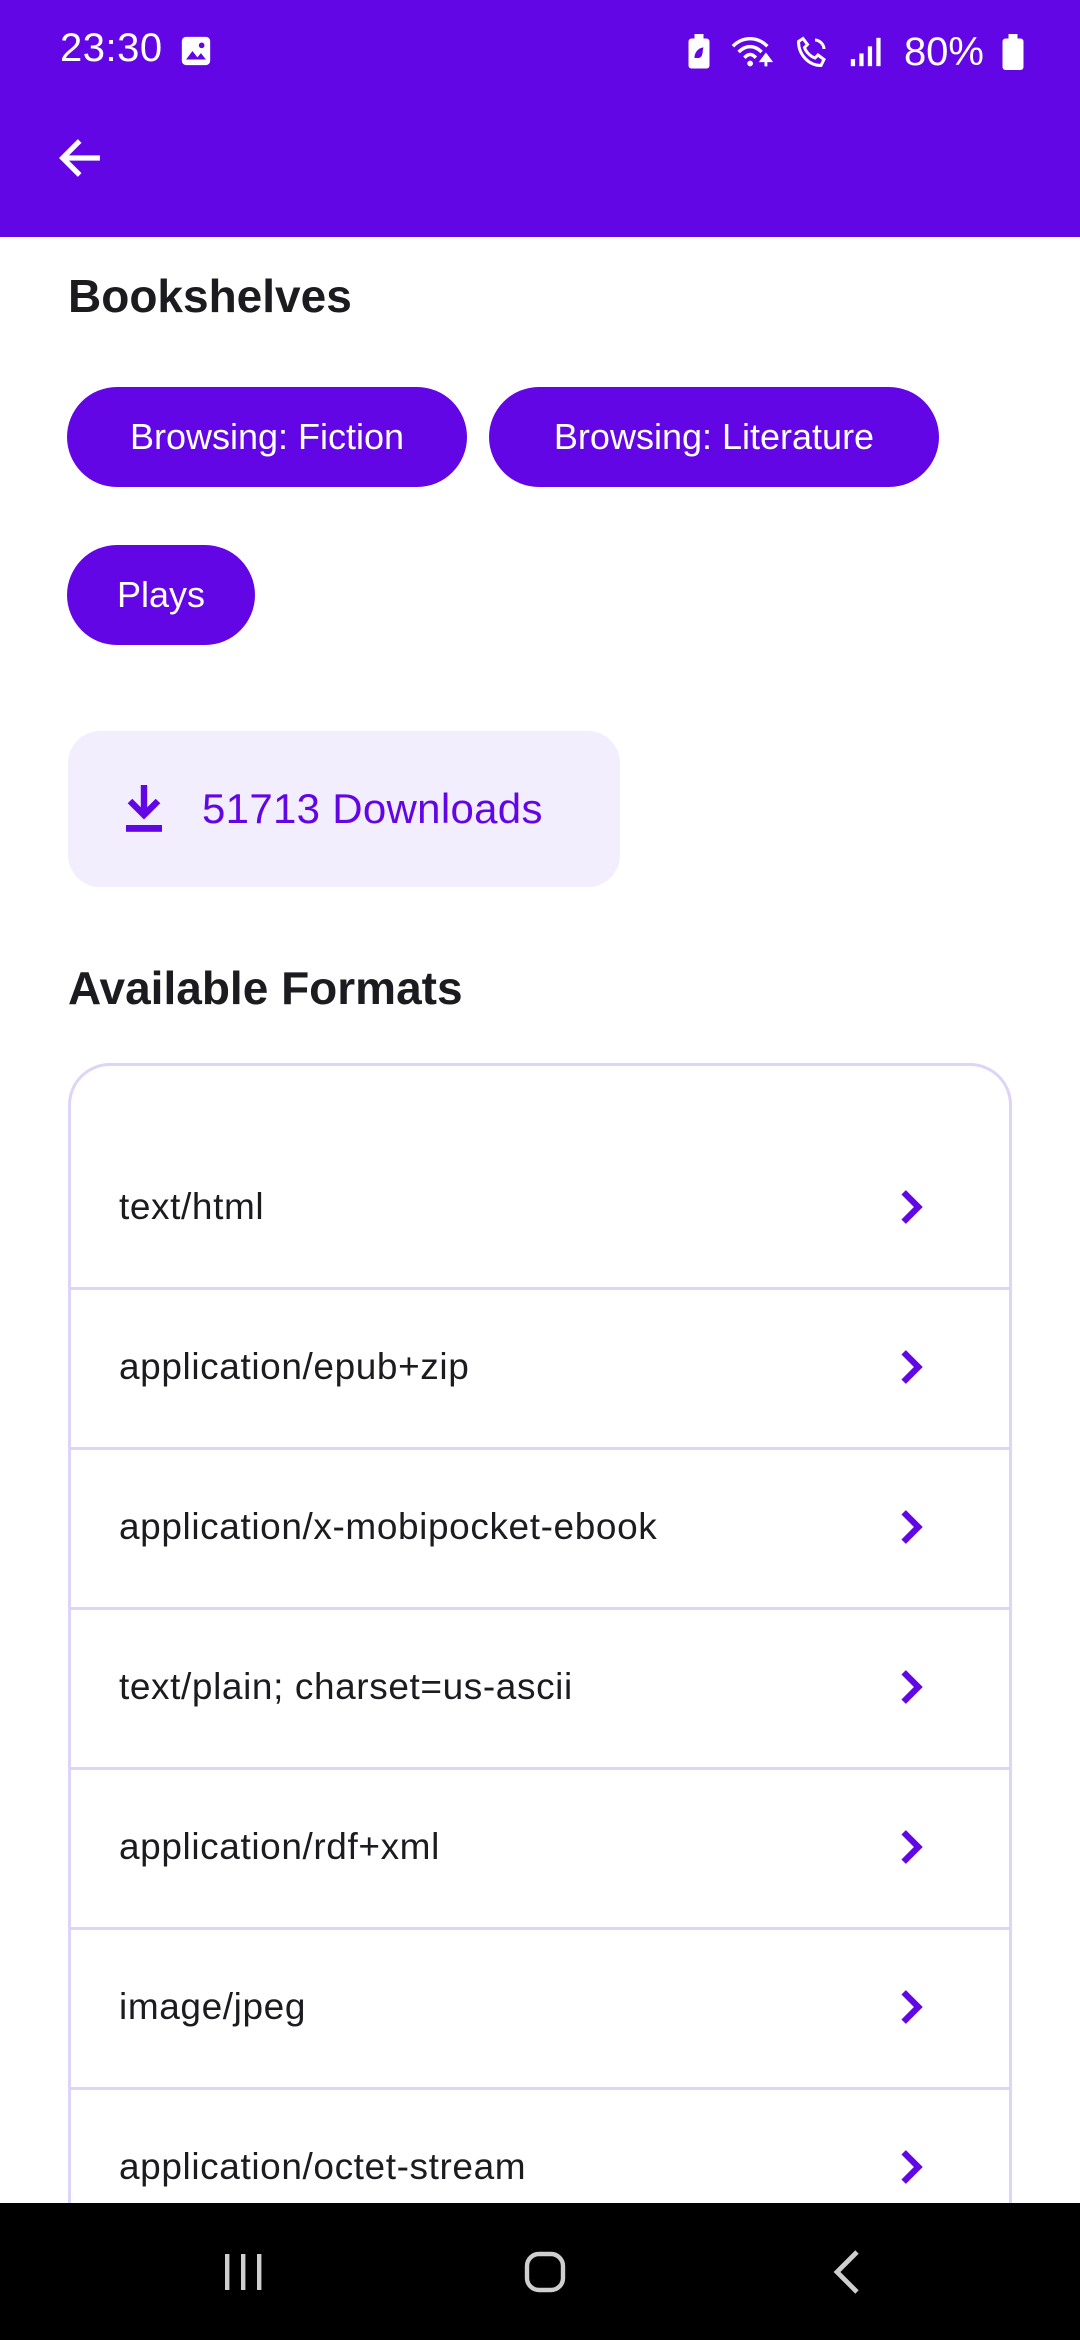 The image size is (1080, 2340). Describe the element at coordinates (213, 2006) in the screenshot. I see `format-label: image/jpeg` at that location.